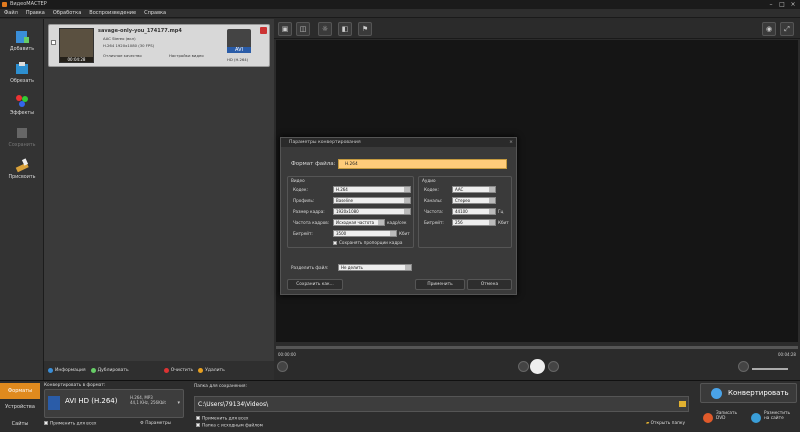  I want to click on save-path: C:\Users\79134\Videos\, so click(233, 404).